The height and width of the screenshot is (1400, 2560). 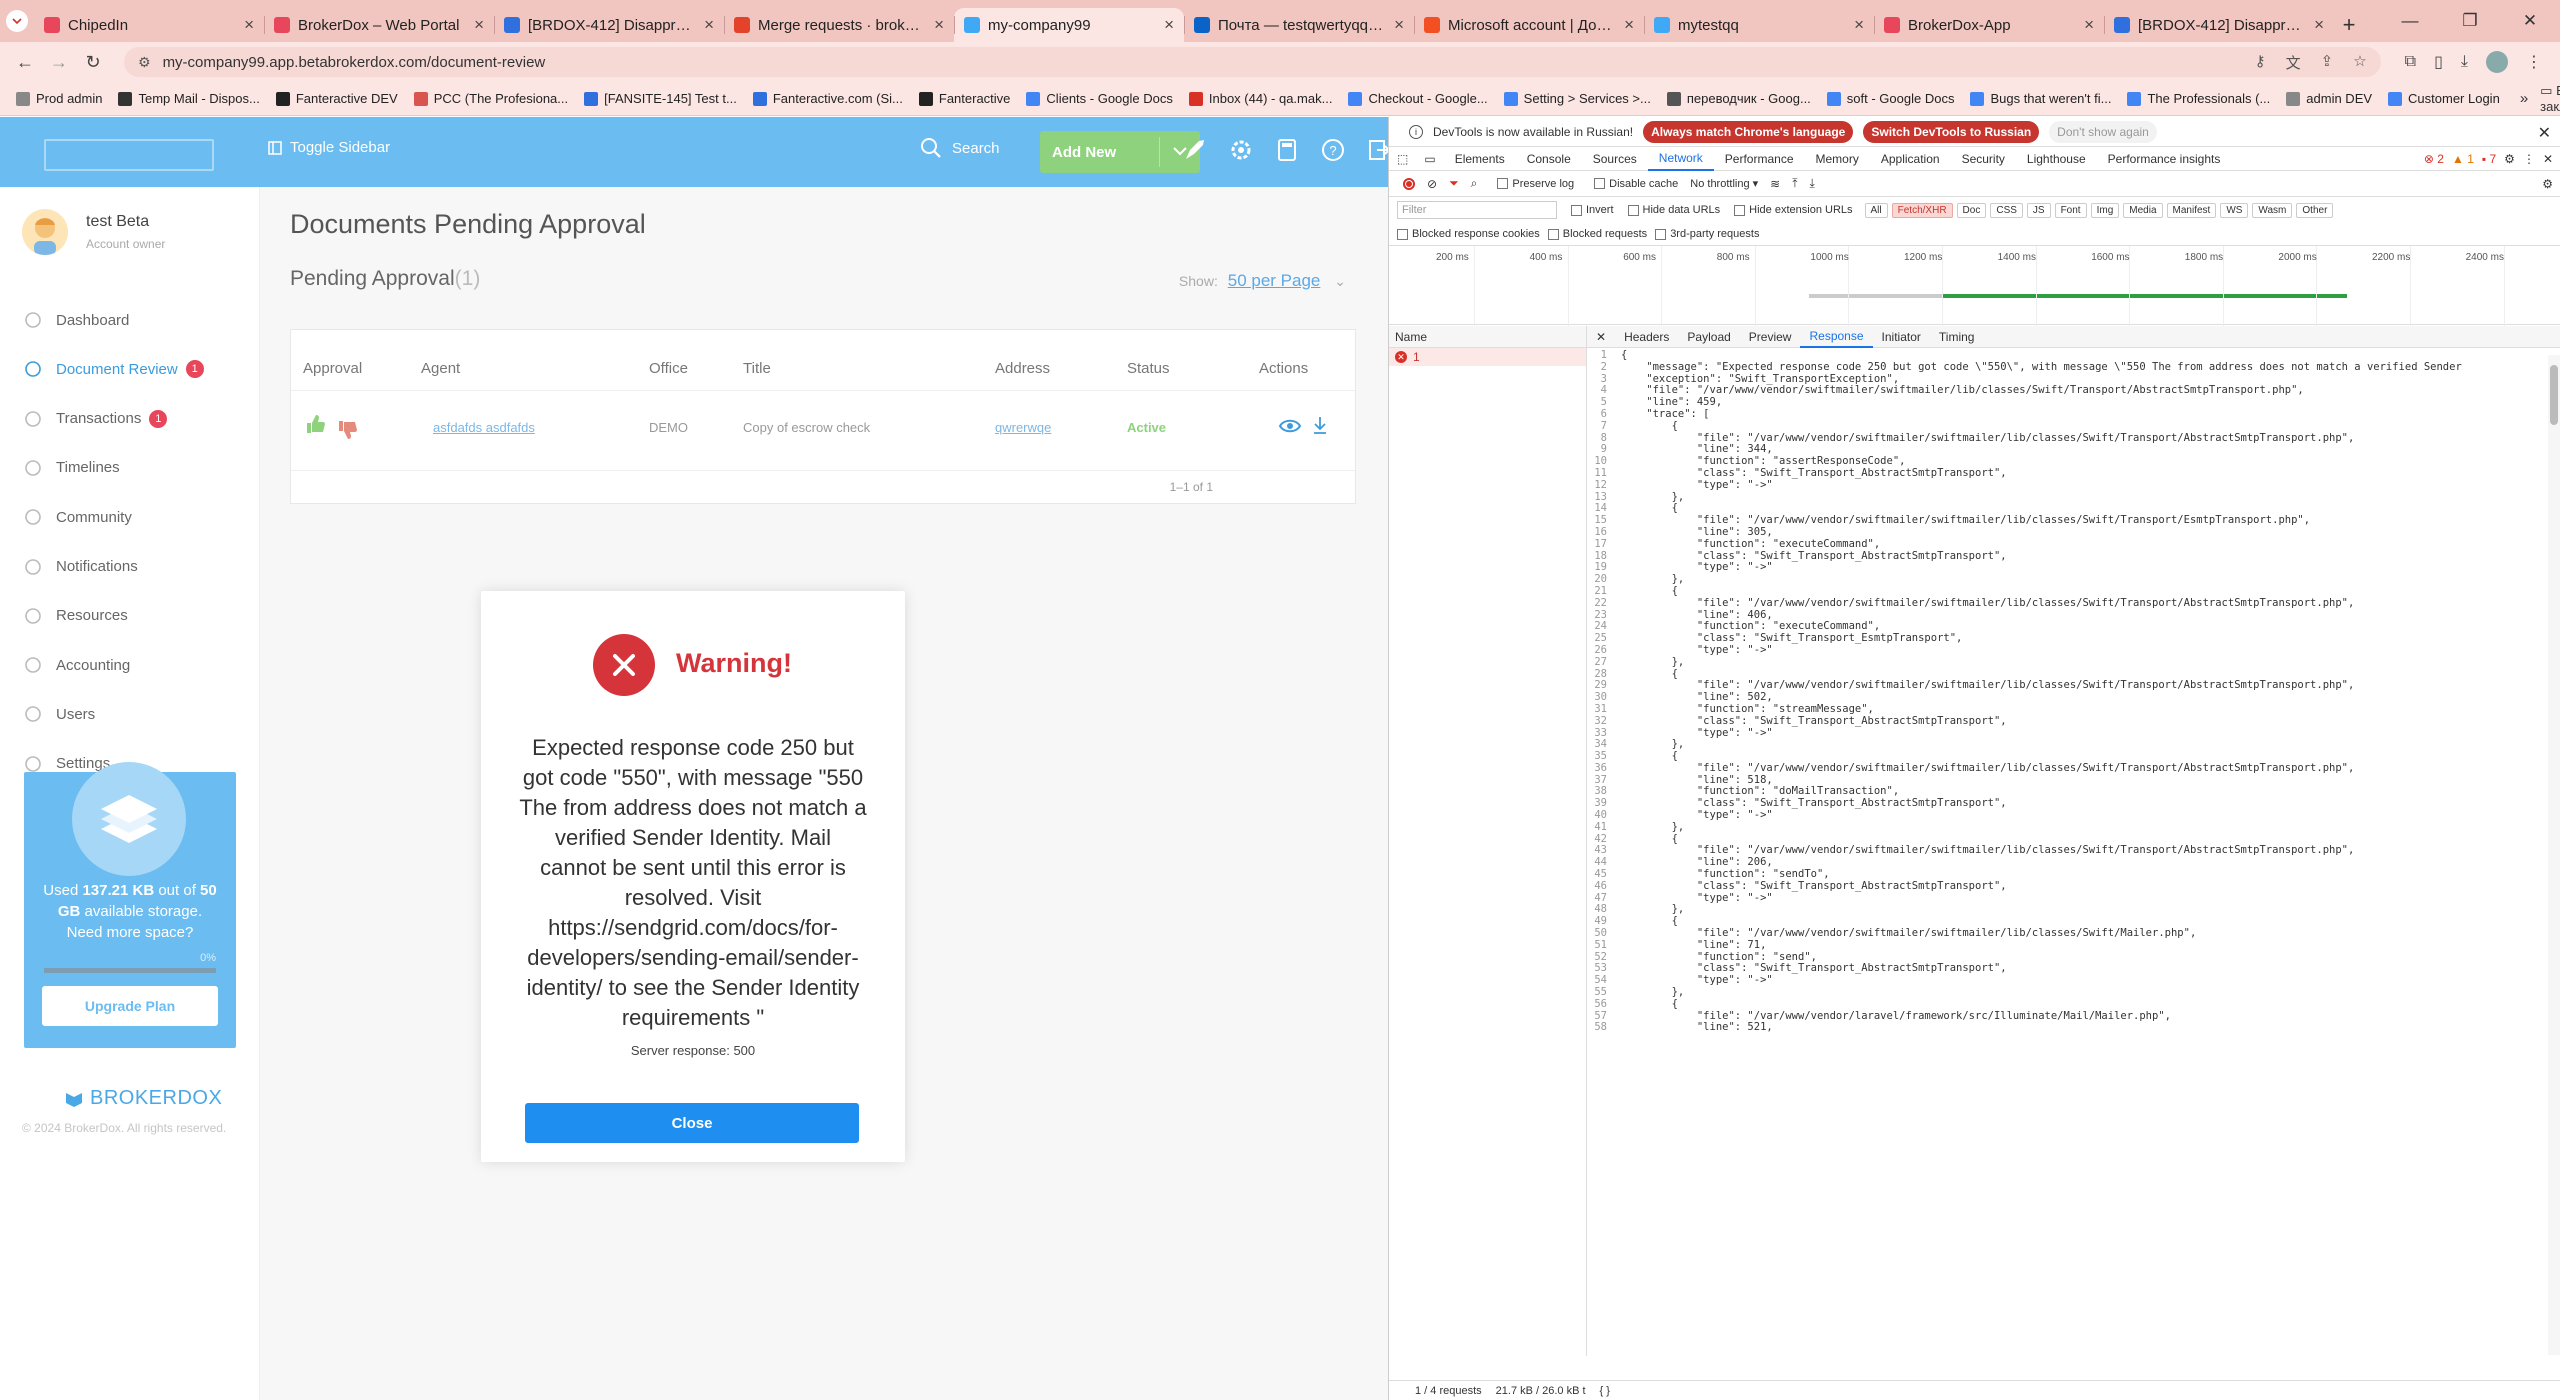 What do you see at coordinates (67, 764) in the screenshot?
I see `sidebar-item-settings: Settings` at bounding box center [67, 764].